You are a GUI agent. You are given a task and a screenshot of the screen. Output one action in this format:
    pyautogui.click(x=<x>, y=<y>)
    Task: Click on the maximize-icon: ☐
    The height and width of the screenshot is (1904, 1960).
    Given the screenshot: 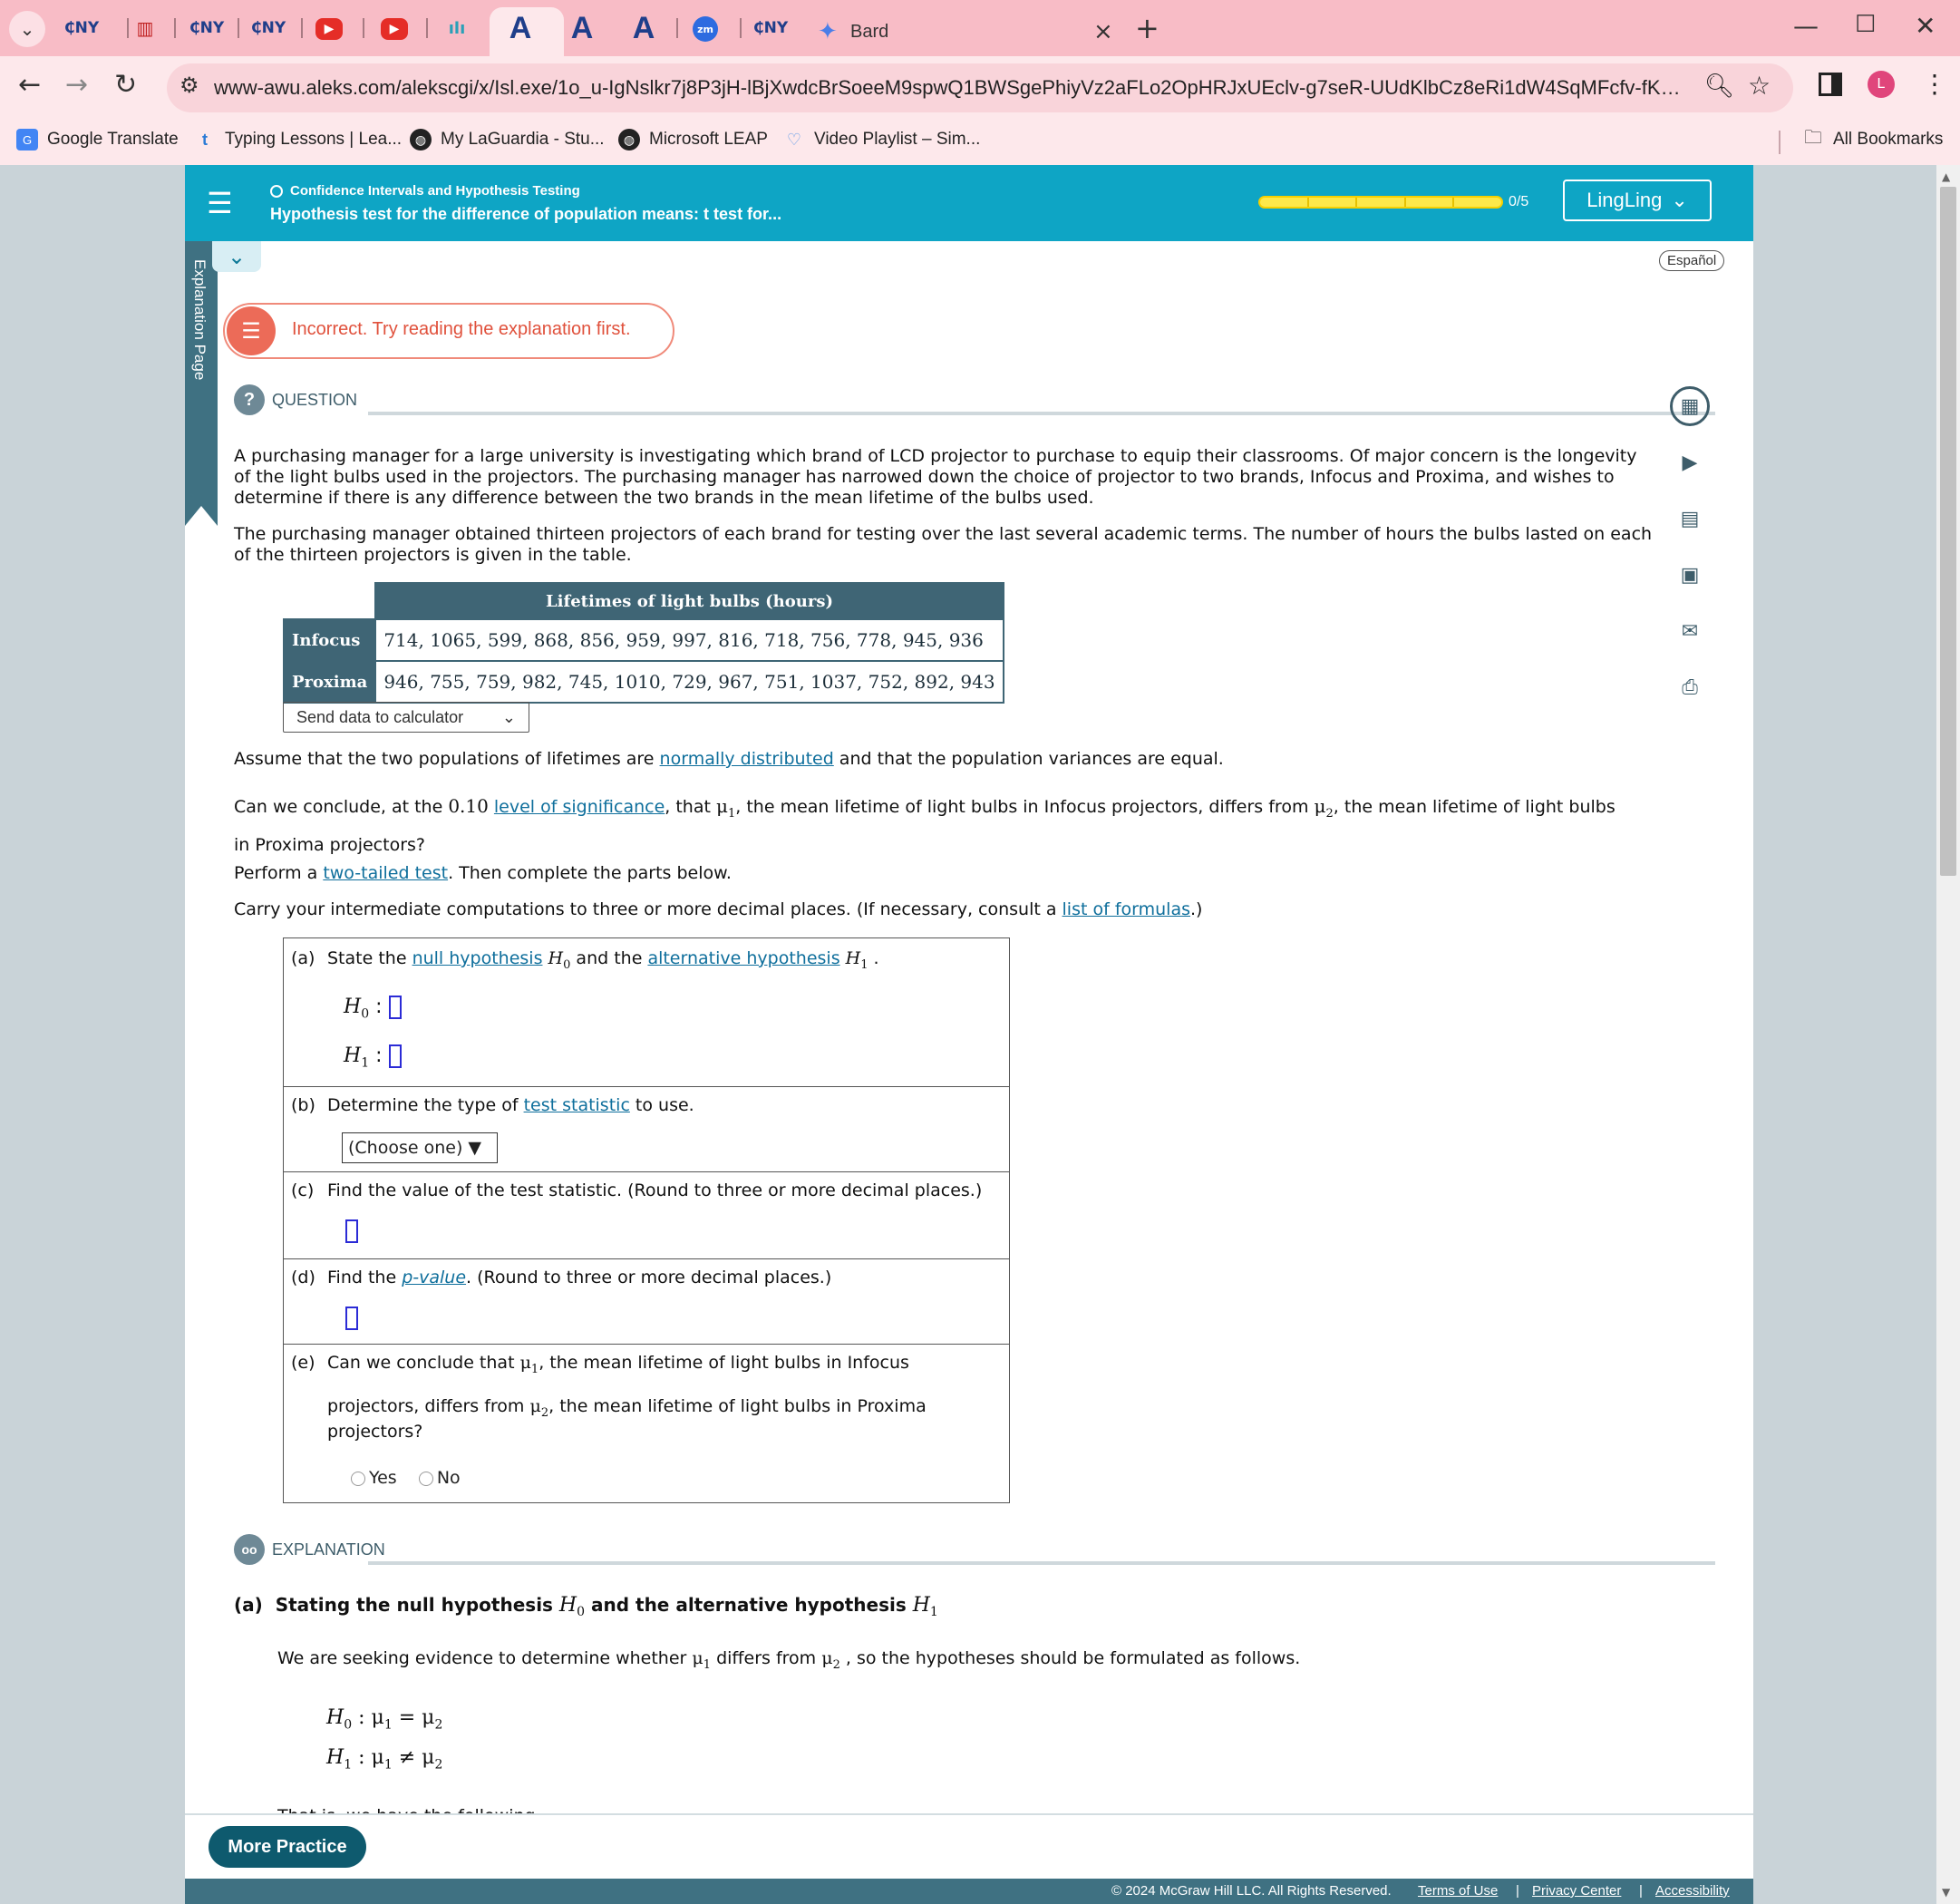 What is the action you would take?
    pyautogui.click(x=1865, y=24)
    